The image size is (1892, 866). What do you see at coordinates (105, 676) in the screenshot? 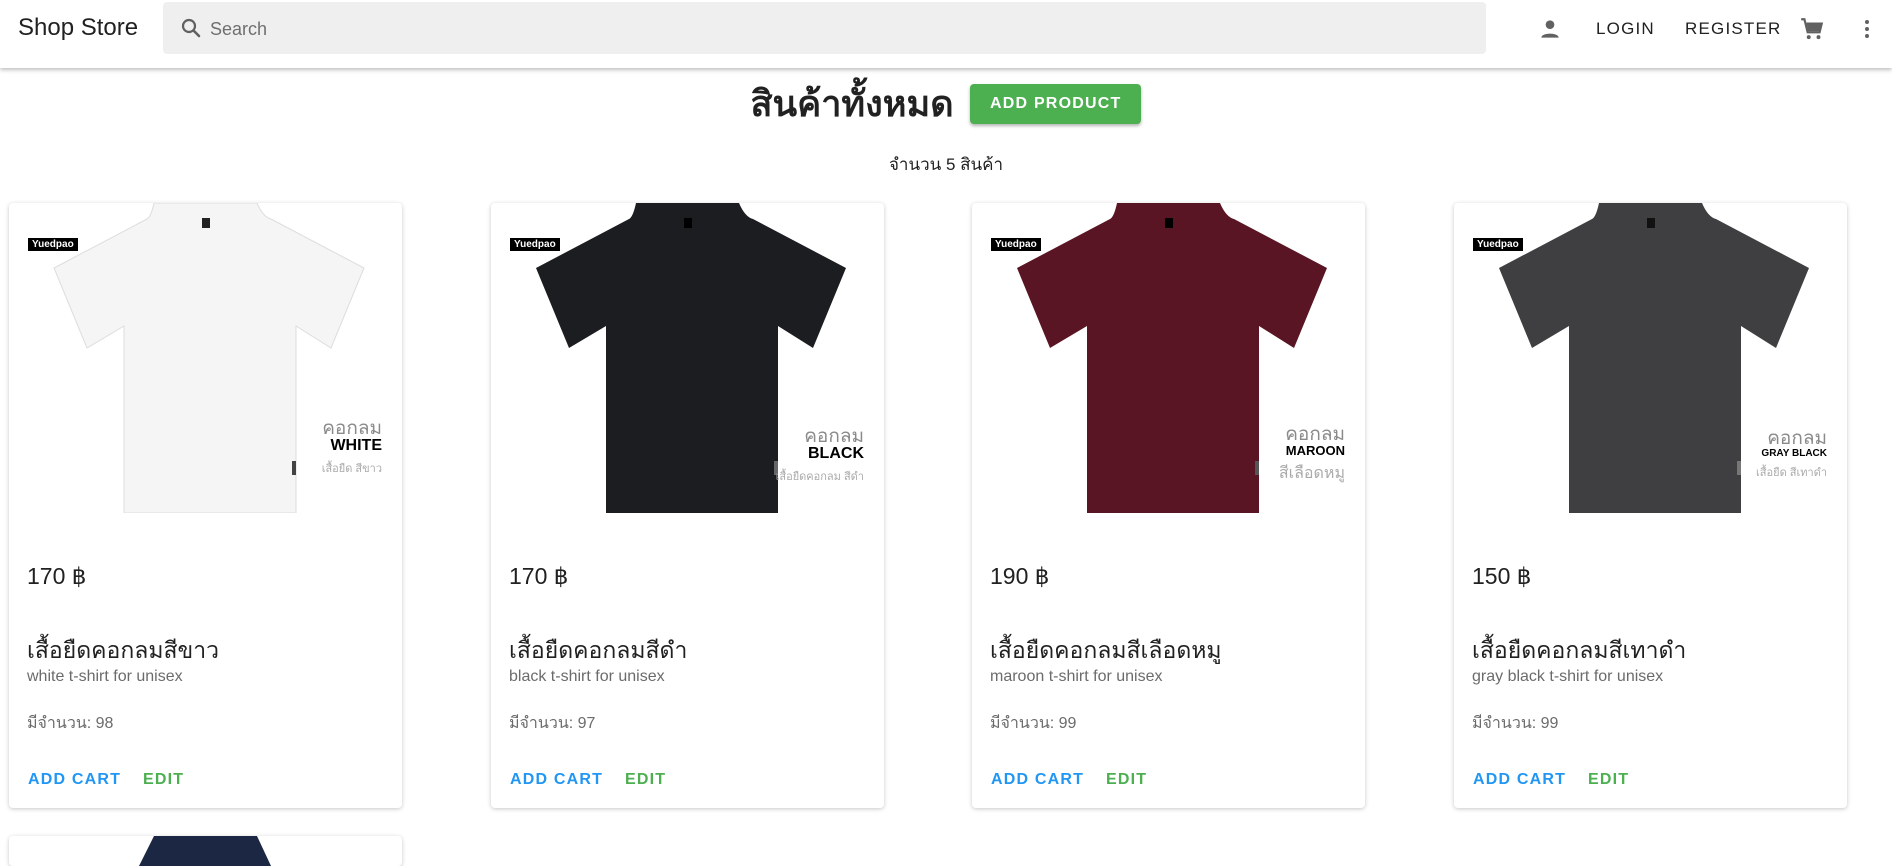
I see `product-description: white t-shirt for unisex` at bounding box center [105, 676].